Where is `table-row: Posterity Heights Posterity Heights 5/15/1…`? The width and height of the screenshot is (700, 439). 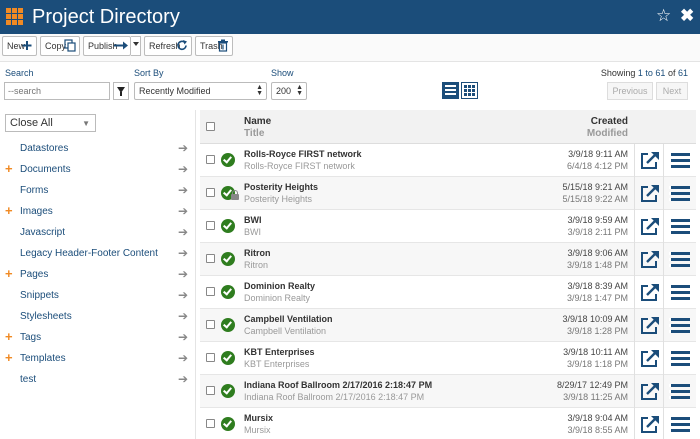 table-row: Posterity Heights Posterity Heights 5/15/1… is located at coordinates (448, 193).